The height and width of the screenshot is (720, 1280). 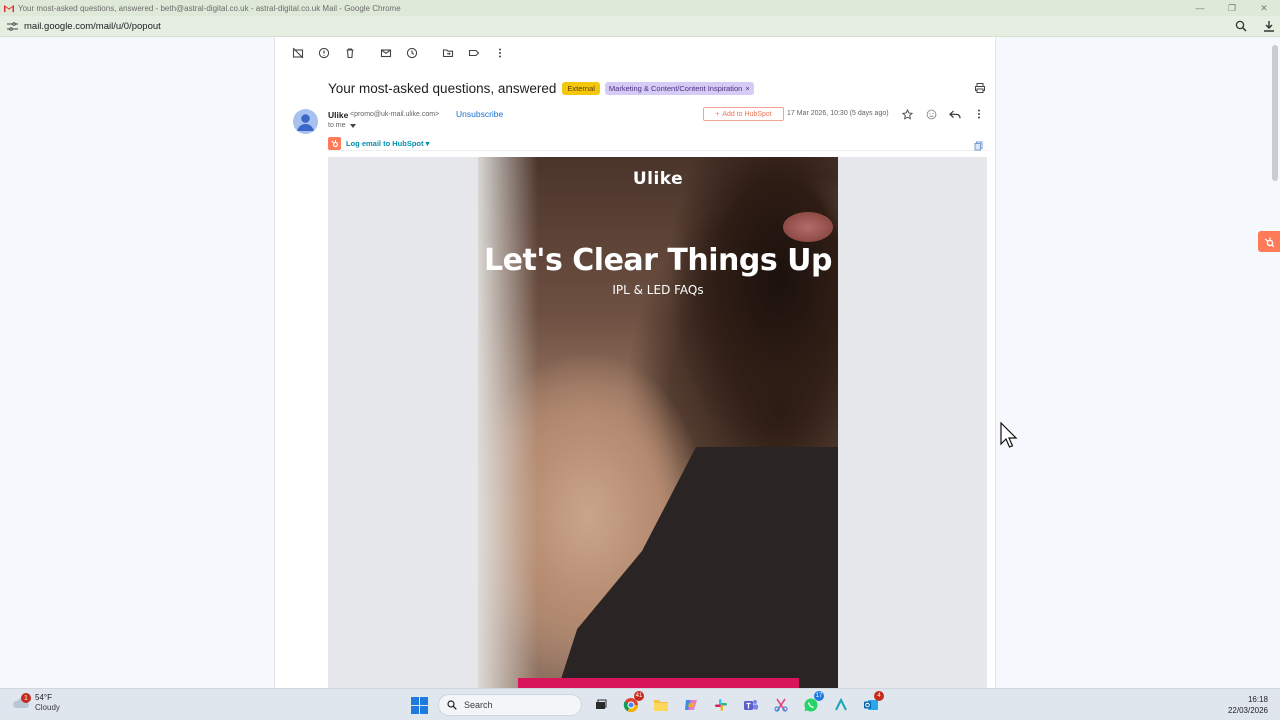 What do you see at coordinates (43, 697) in the screenshot?
I see `temperature: 54°F` at bounding box center [43, 697].